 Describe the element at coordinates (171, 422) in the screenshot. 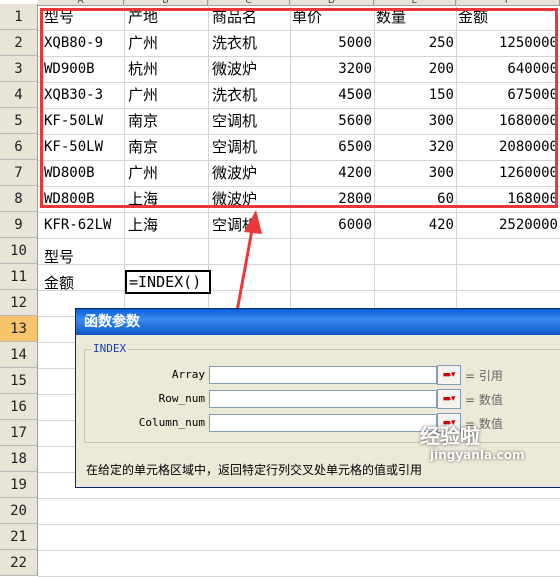

I see `arg-label-column-num: Column_num` at that location.